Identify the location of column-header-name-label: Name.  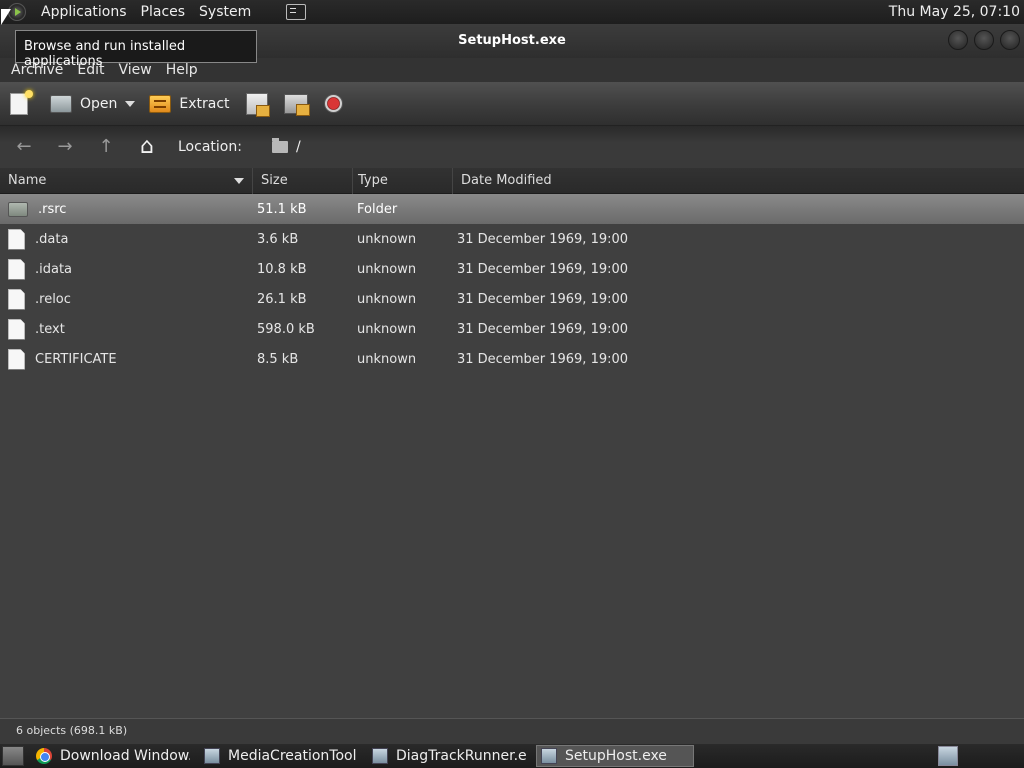
(27, 180).